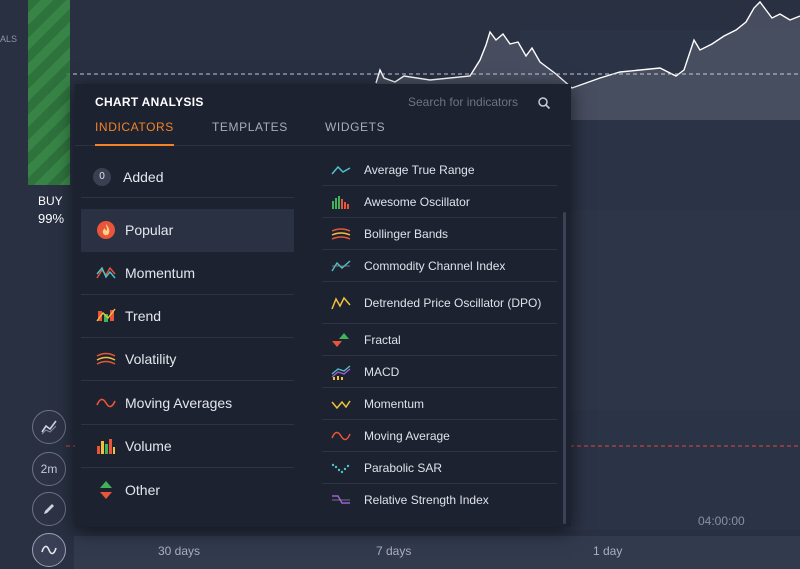 The height and width of the screenshot is (569, 800). I want to click on fractal-icon, so click(341, 340).